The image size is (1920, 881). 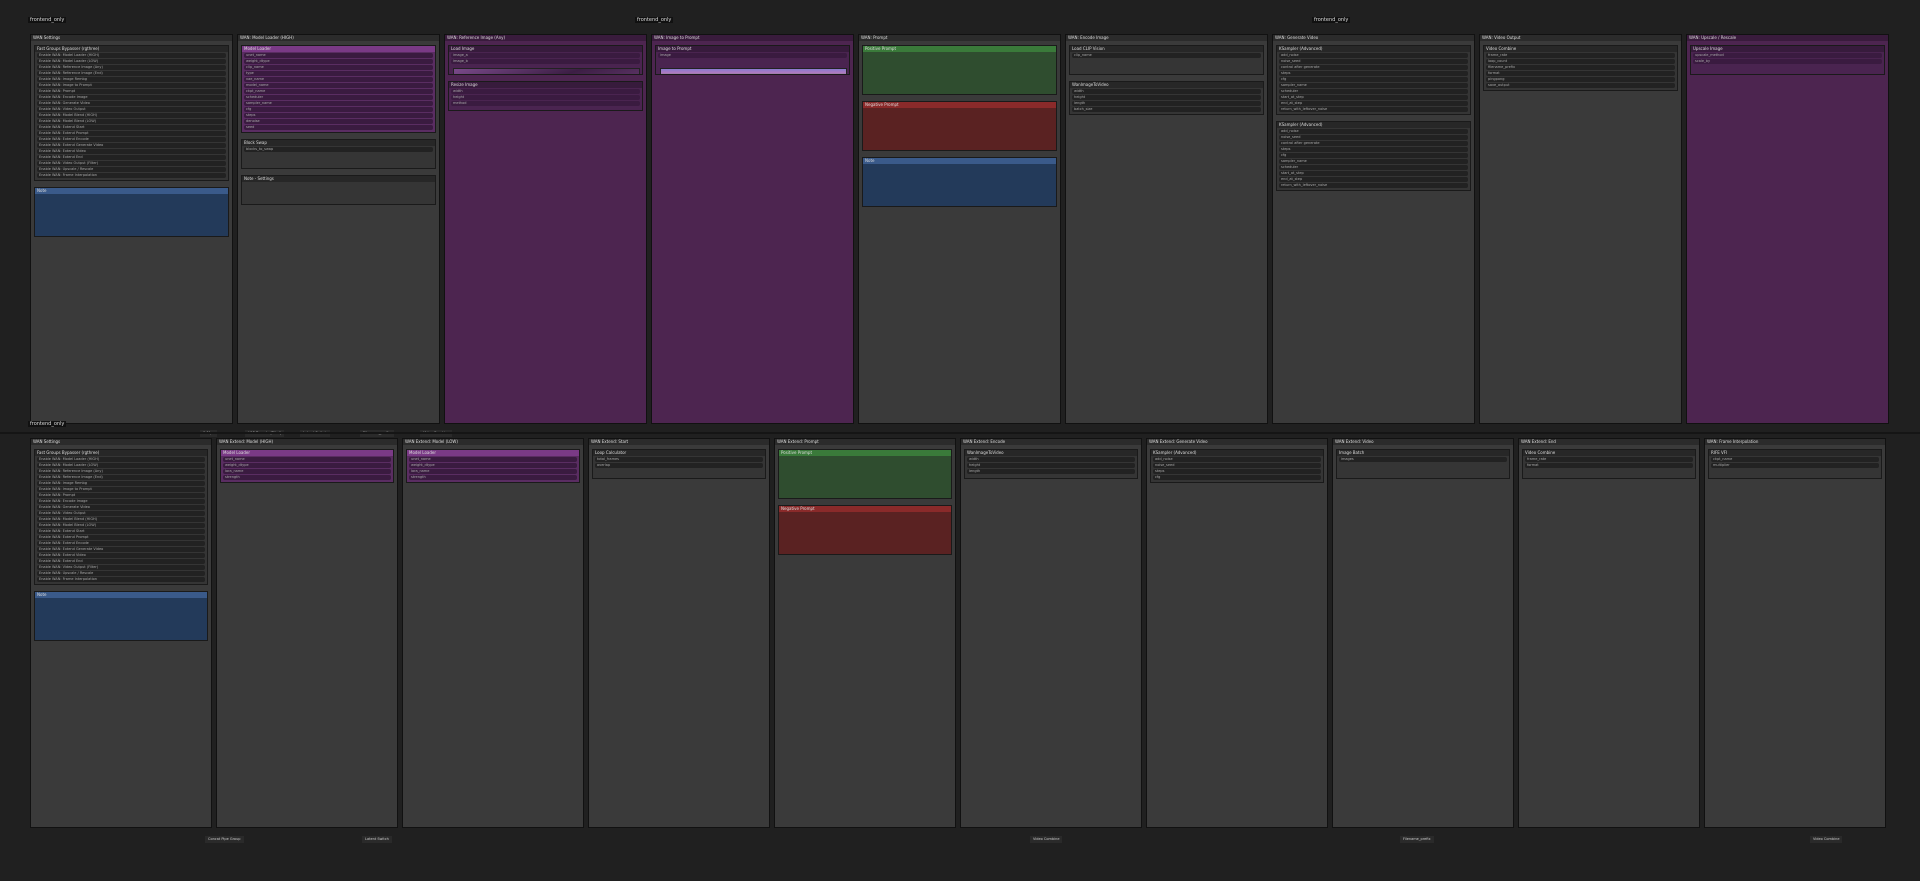 What do you see at coordinates (121, 531) in the screenshot?
I see `node-widget: Enable WAN: Extend Start` at bounding box center [121, 531].